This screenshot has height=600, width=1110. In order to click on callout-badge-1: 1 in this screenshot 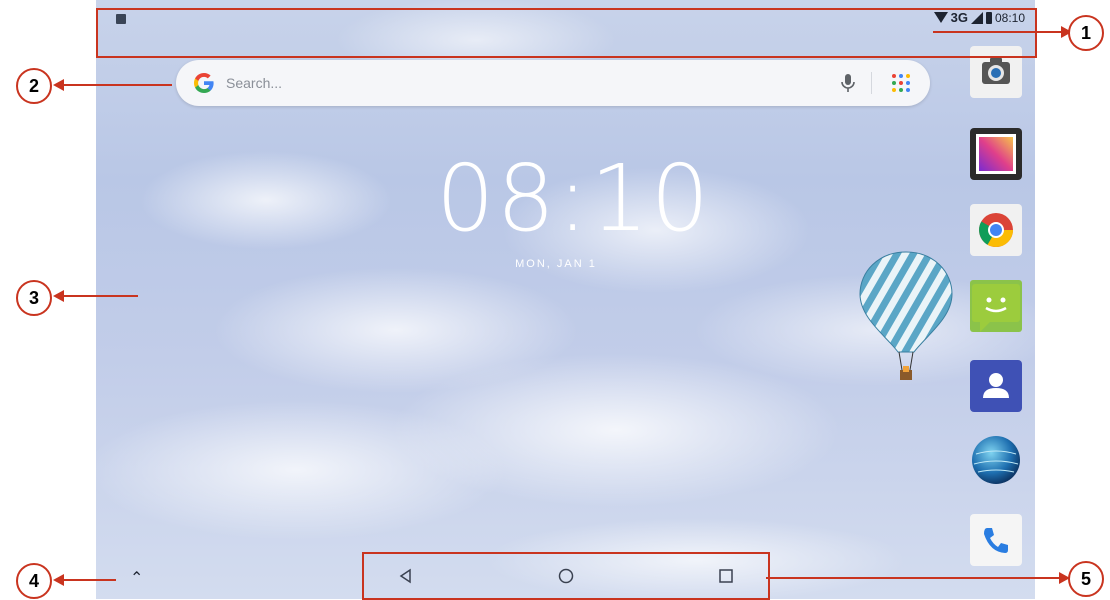, I will do `click(1086, 33)`.